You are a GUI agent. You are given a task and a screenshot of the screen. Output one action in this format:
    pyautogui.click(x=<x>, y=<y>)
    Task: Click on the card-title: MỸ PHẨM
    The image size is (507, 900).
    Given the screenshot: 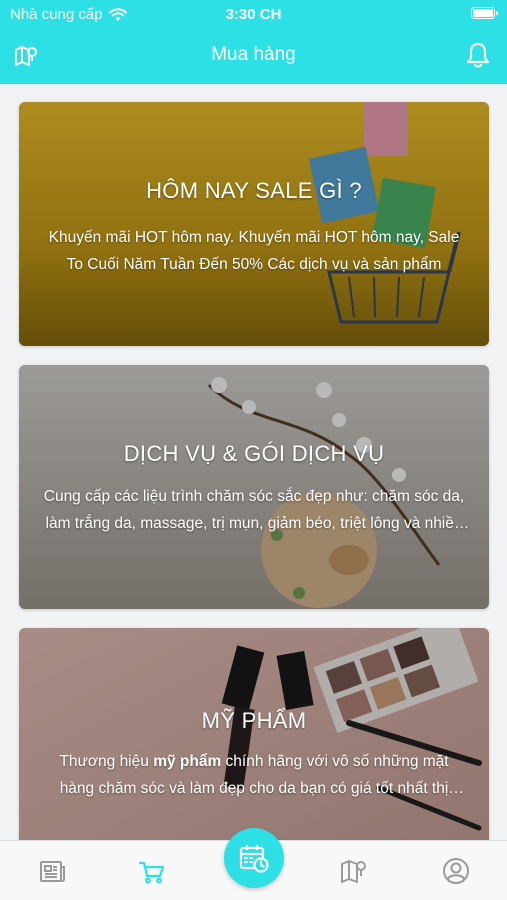 What is the action you would take?
    pyautogui.click(x=254, y=720)
    